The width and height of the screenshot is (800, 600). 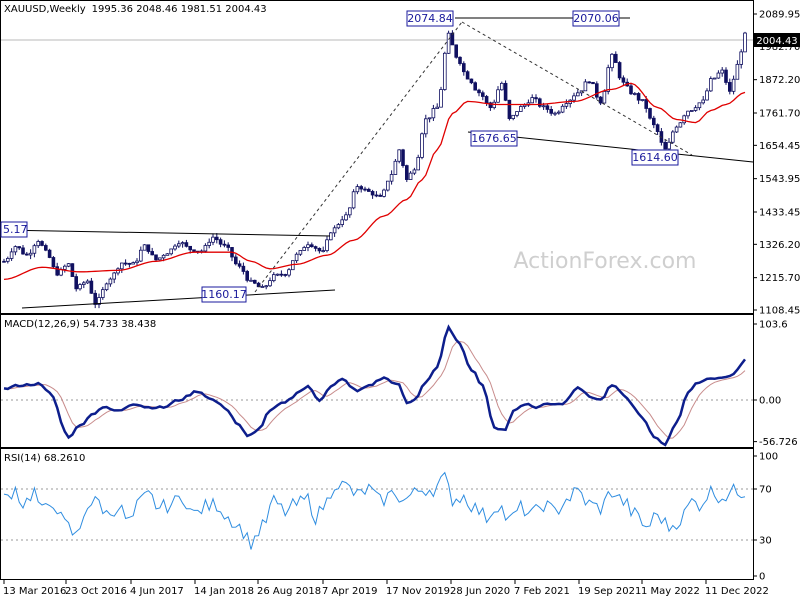 I want to click on label-1676: 1676.65, so click(x=494, y=138).